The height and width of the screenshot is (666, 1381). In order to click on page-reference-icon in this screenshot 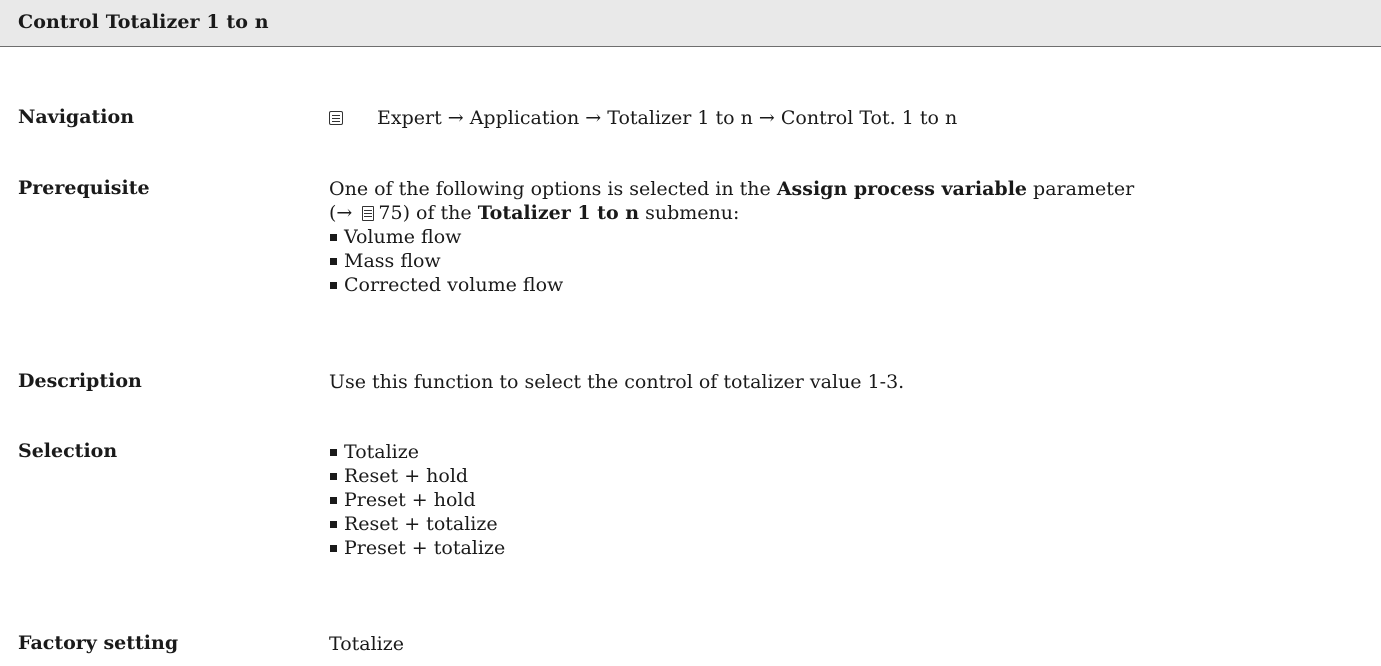, I will do `click(368, 213)`.